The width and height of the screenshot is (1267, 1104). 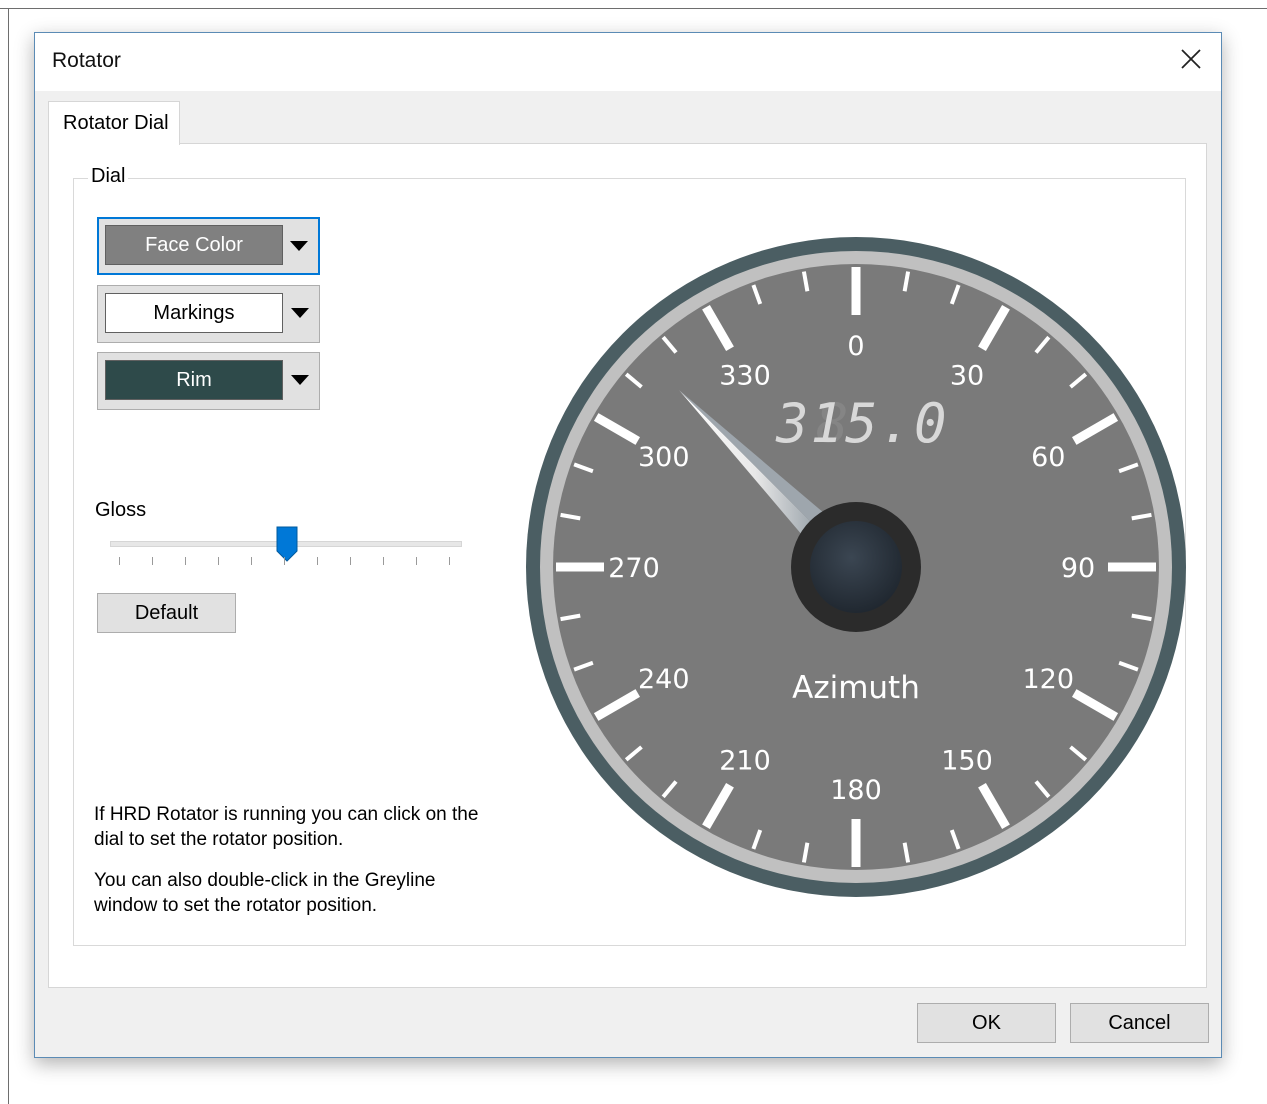 What do you see at coordinates (121, 510) in the screenshot?
I see `gloss-label: Gloss` at bounding box center [121, 510].